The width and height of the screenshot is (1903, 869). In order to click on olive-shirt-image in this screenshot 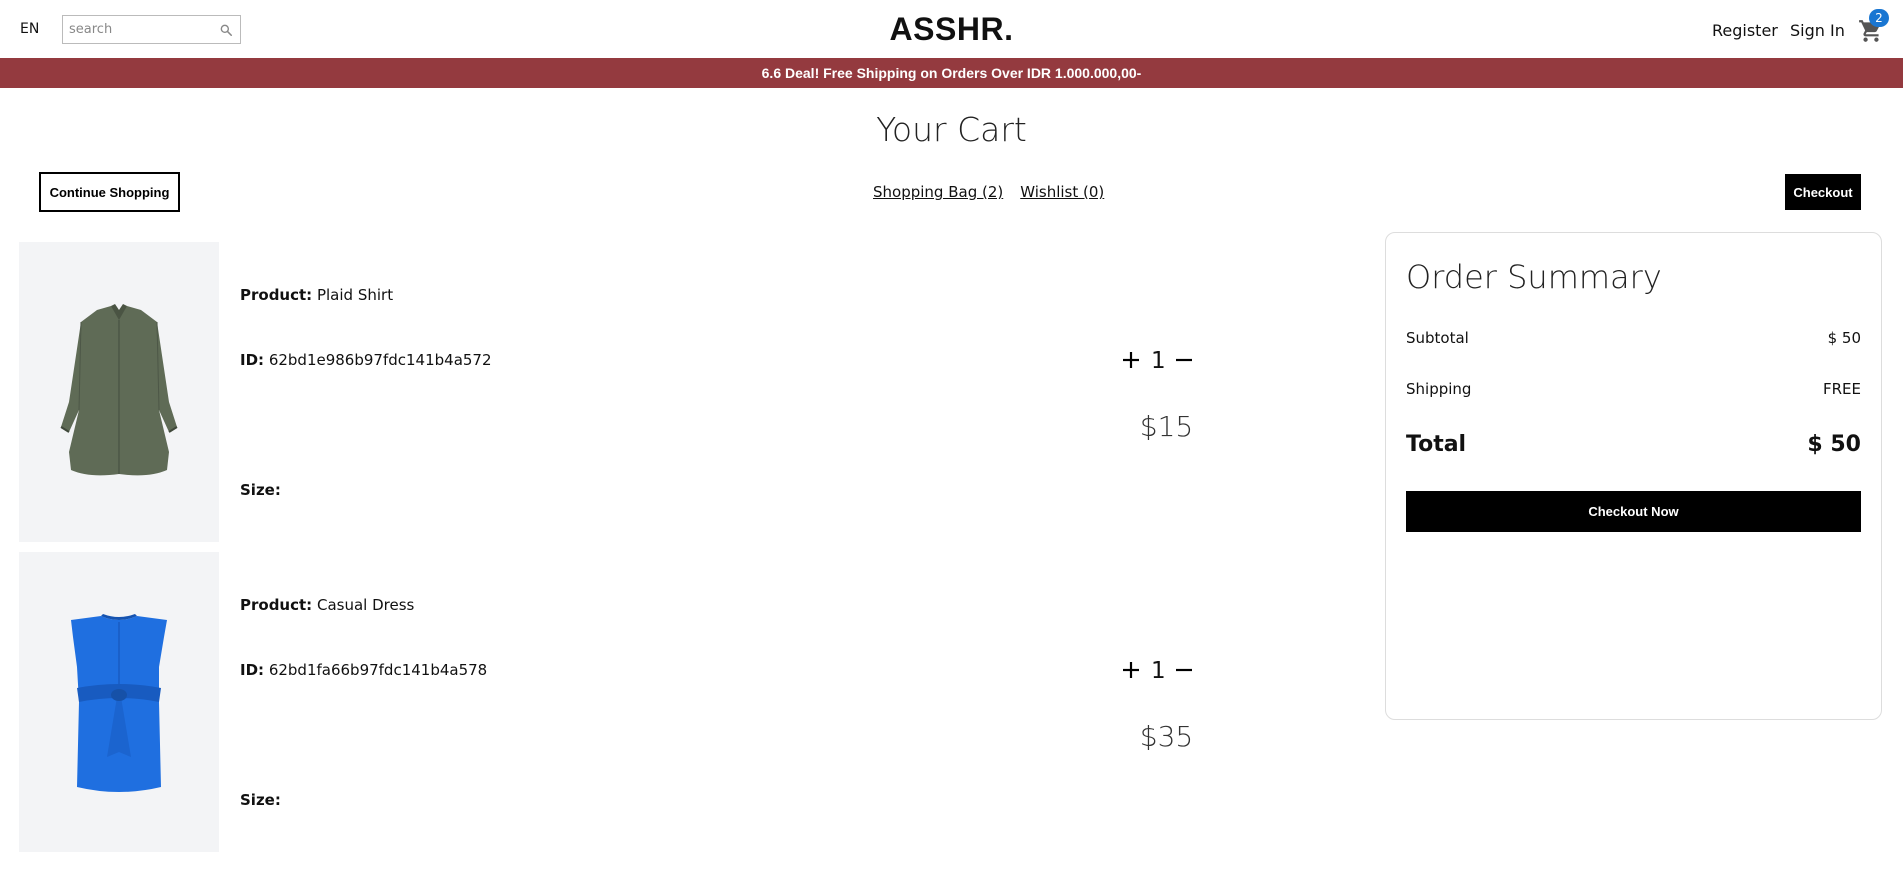, I will do `click(119, 390)`.